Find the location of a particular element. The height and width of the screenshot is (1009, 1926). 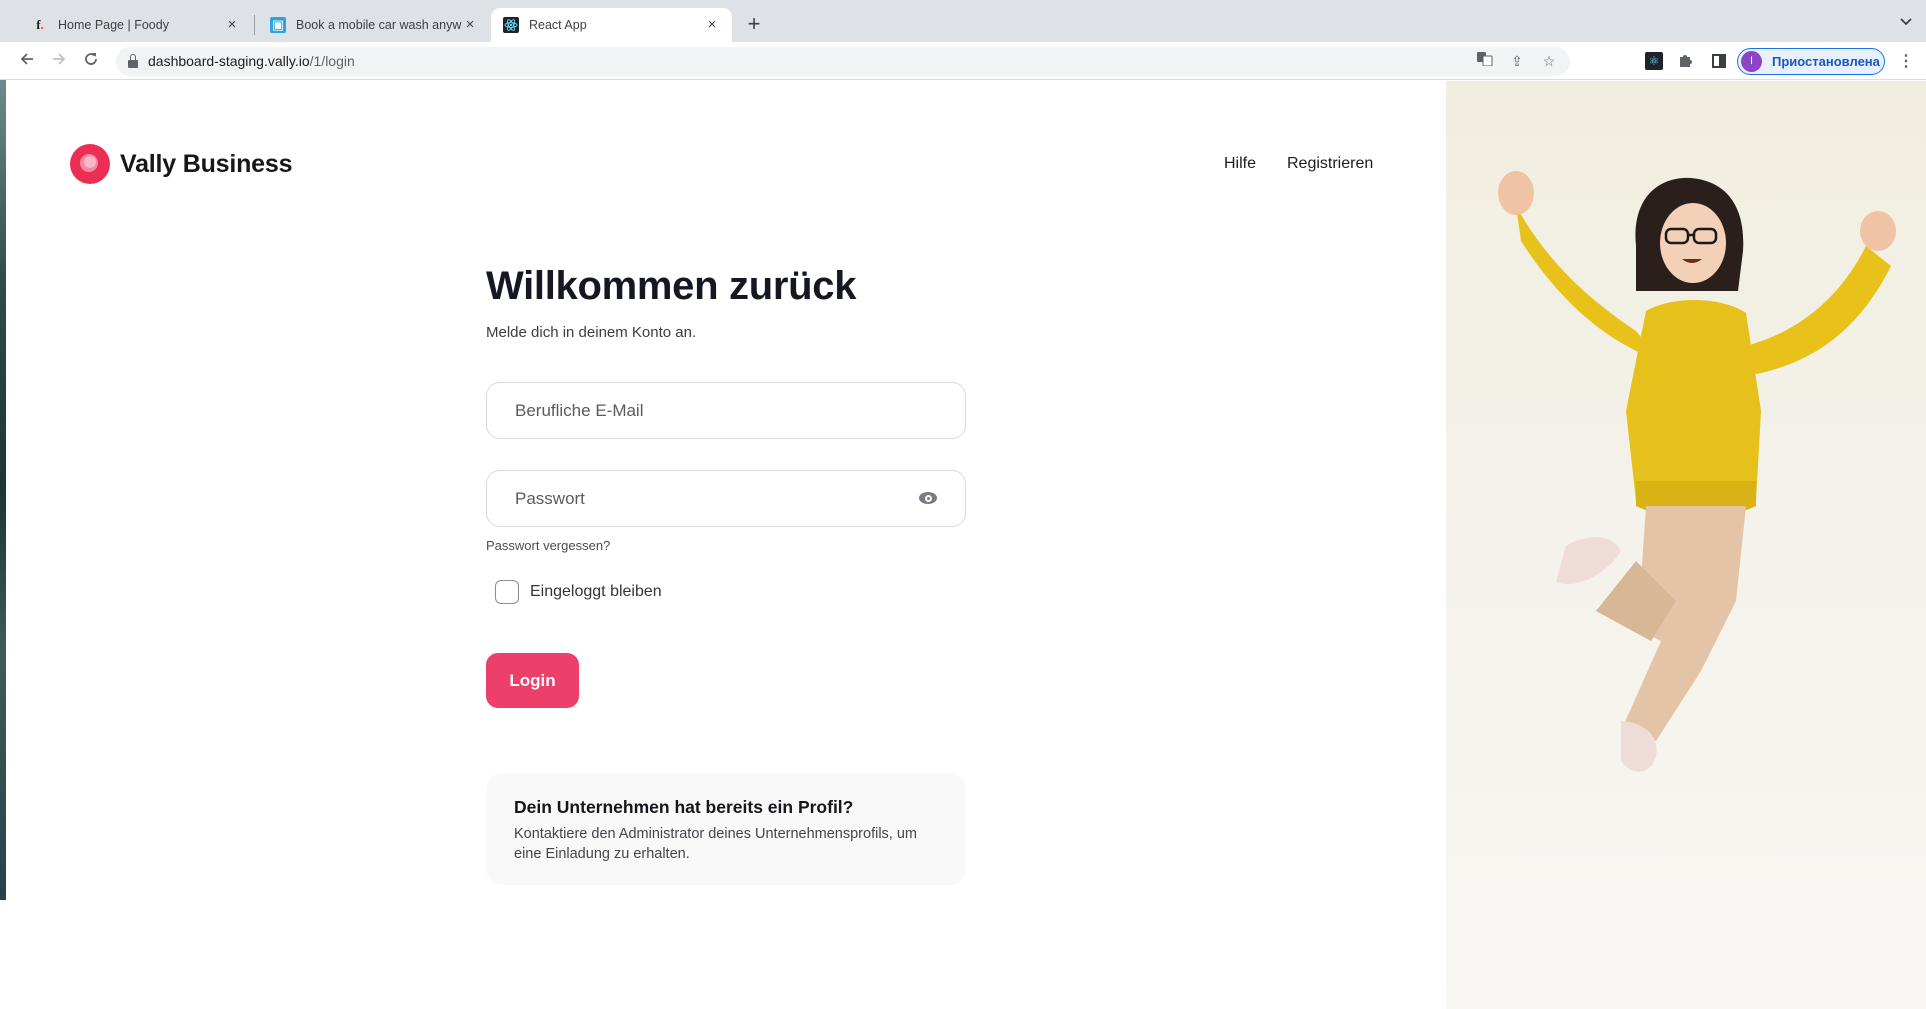

tab-car-wash: ▣ Book a mobile car wash anywhere × is located at coordinates (374, 25).